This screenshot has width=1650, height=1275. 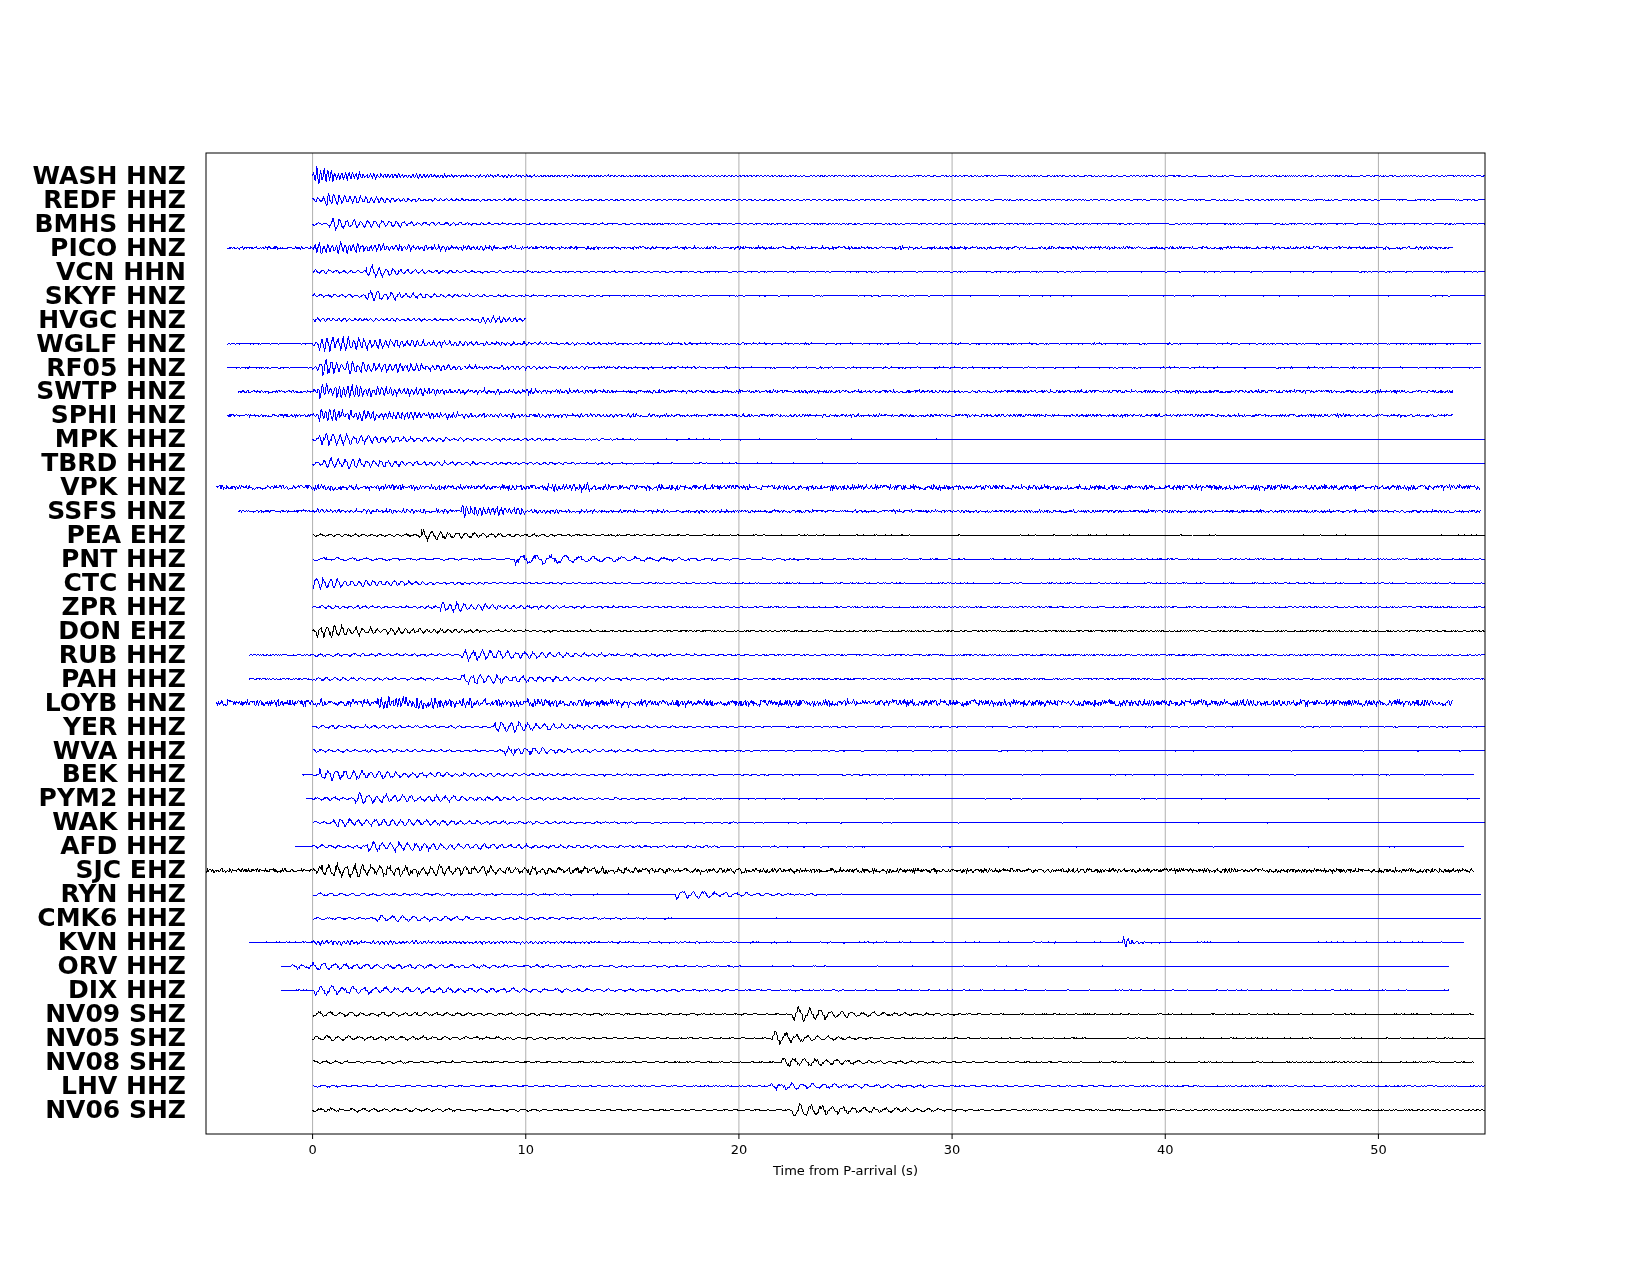 What do you see at coordinates (116, 367) in the screenshot?
I see `trace-label: RF05 HNZ` at bounding box center [116, 367].